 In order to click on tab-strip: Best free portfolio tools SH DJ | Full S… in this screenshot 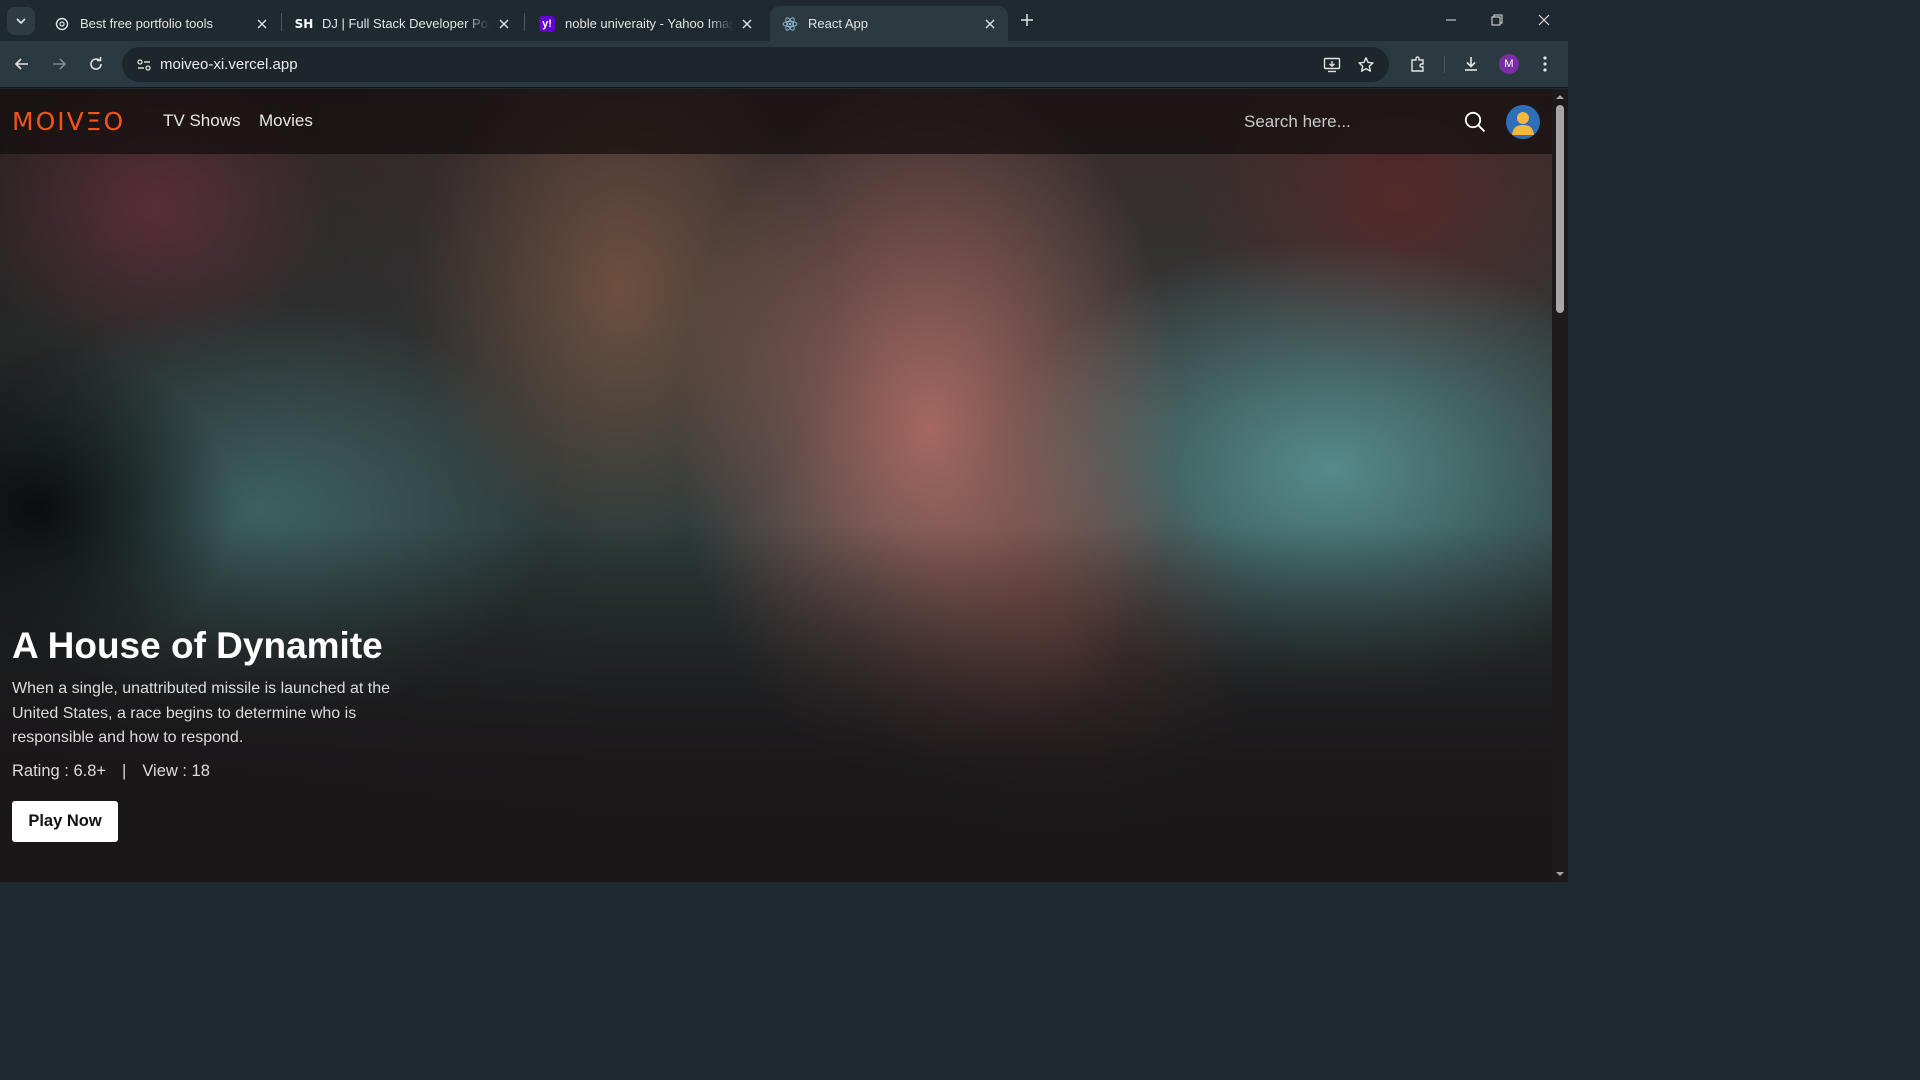, I will do `click(784, 20)`.